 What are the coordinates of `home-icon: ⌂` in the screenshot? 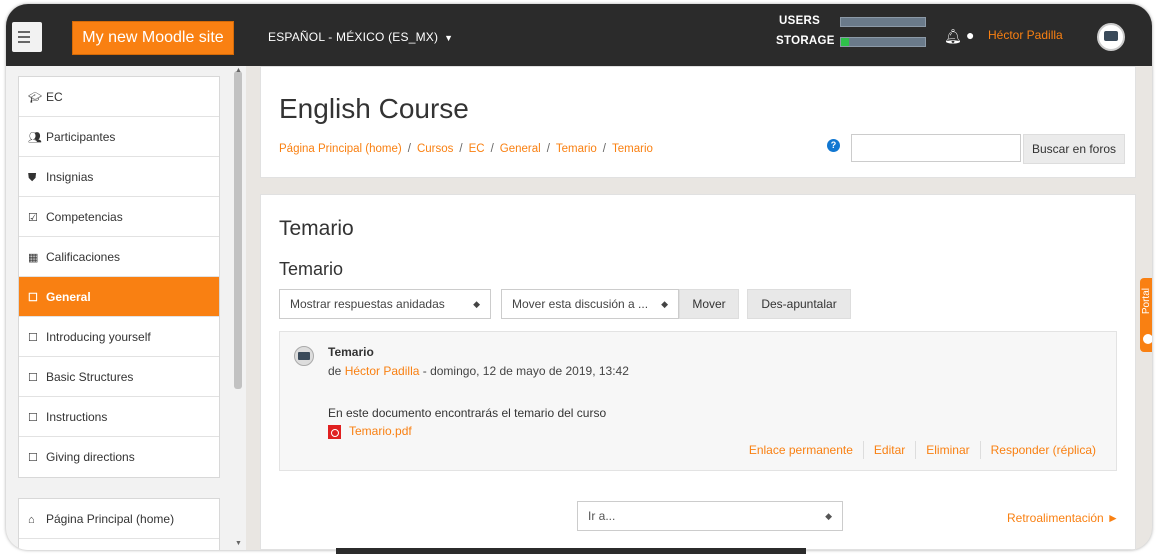 It's located at (31, 520).